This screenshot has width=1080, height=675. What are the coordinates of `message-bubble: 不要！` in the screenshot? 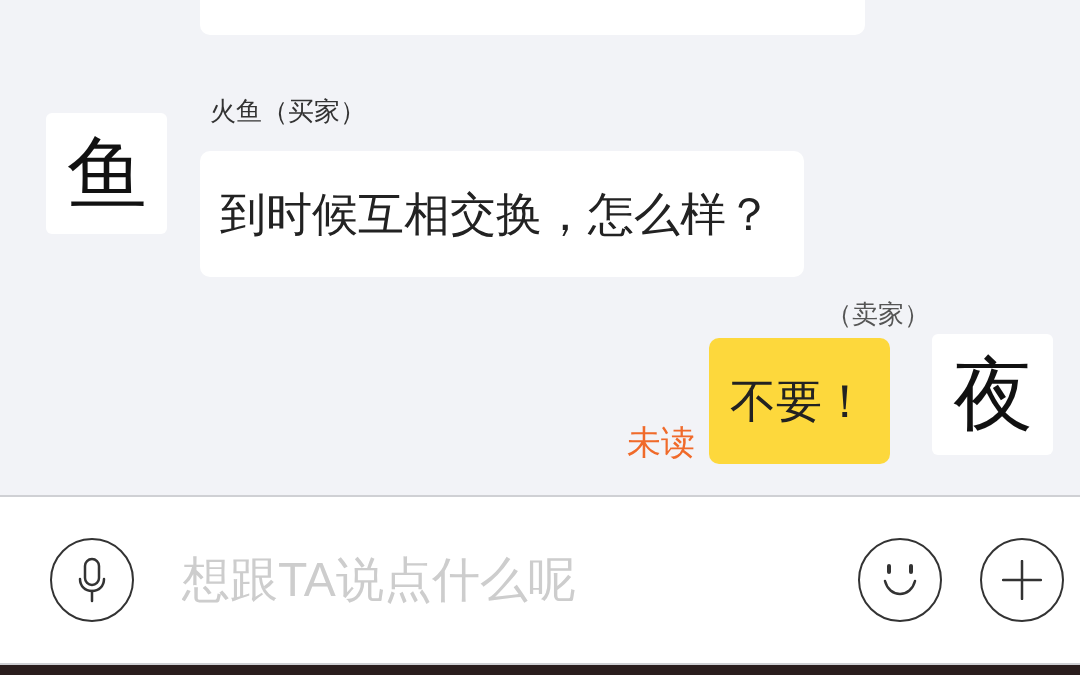 It's located at (799, 401).